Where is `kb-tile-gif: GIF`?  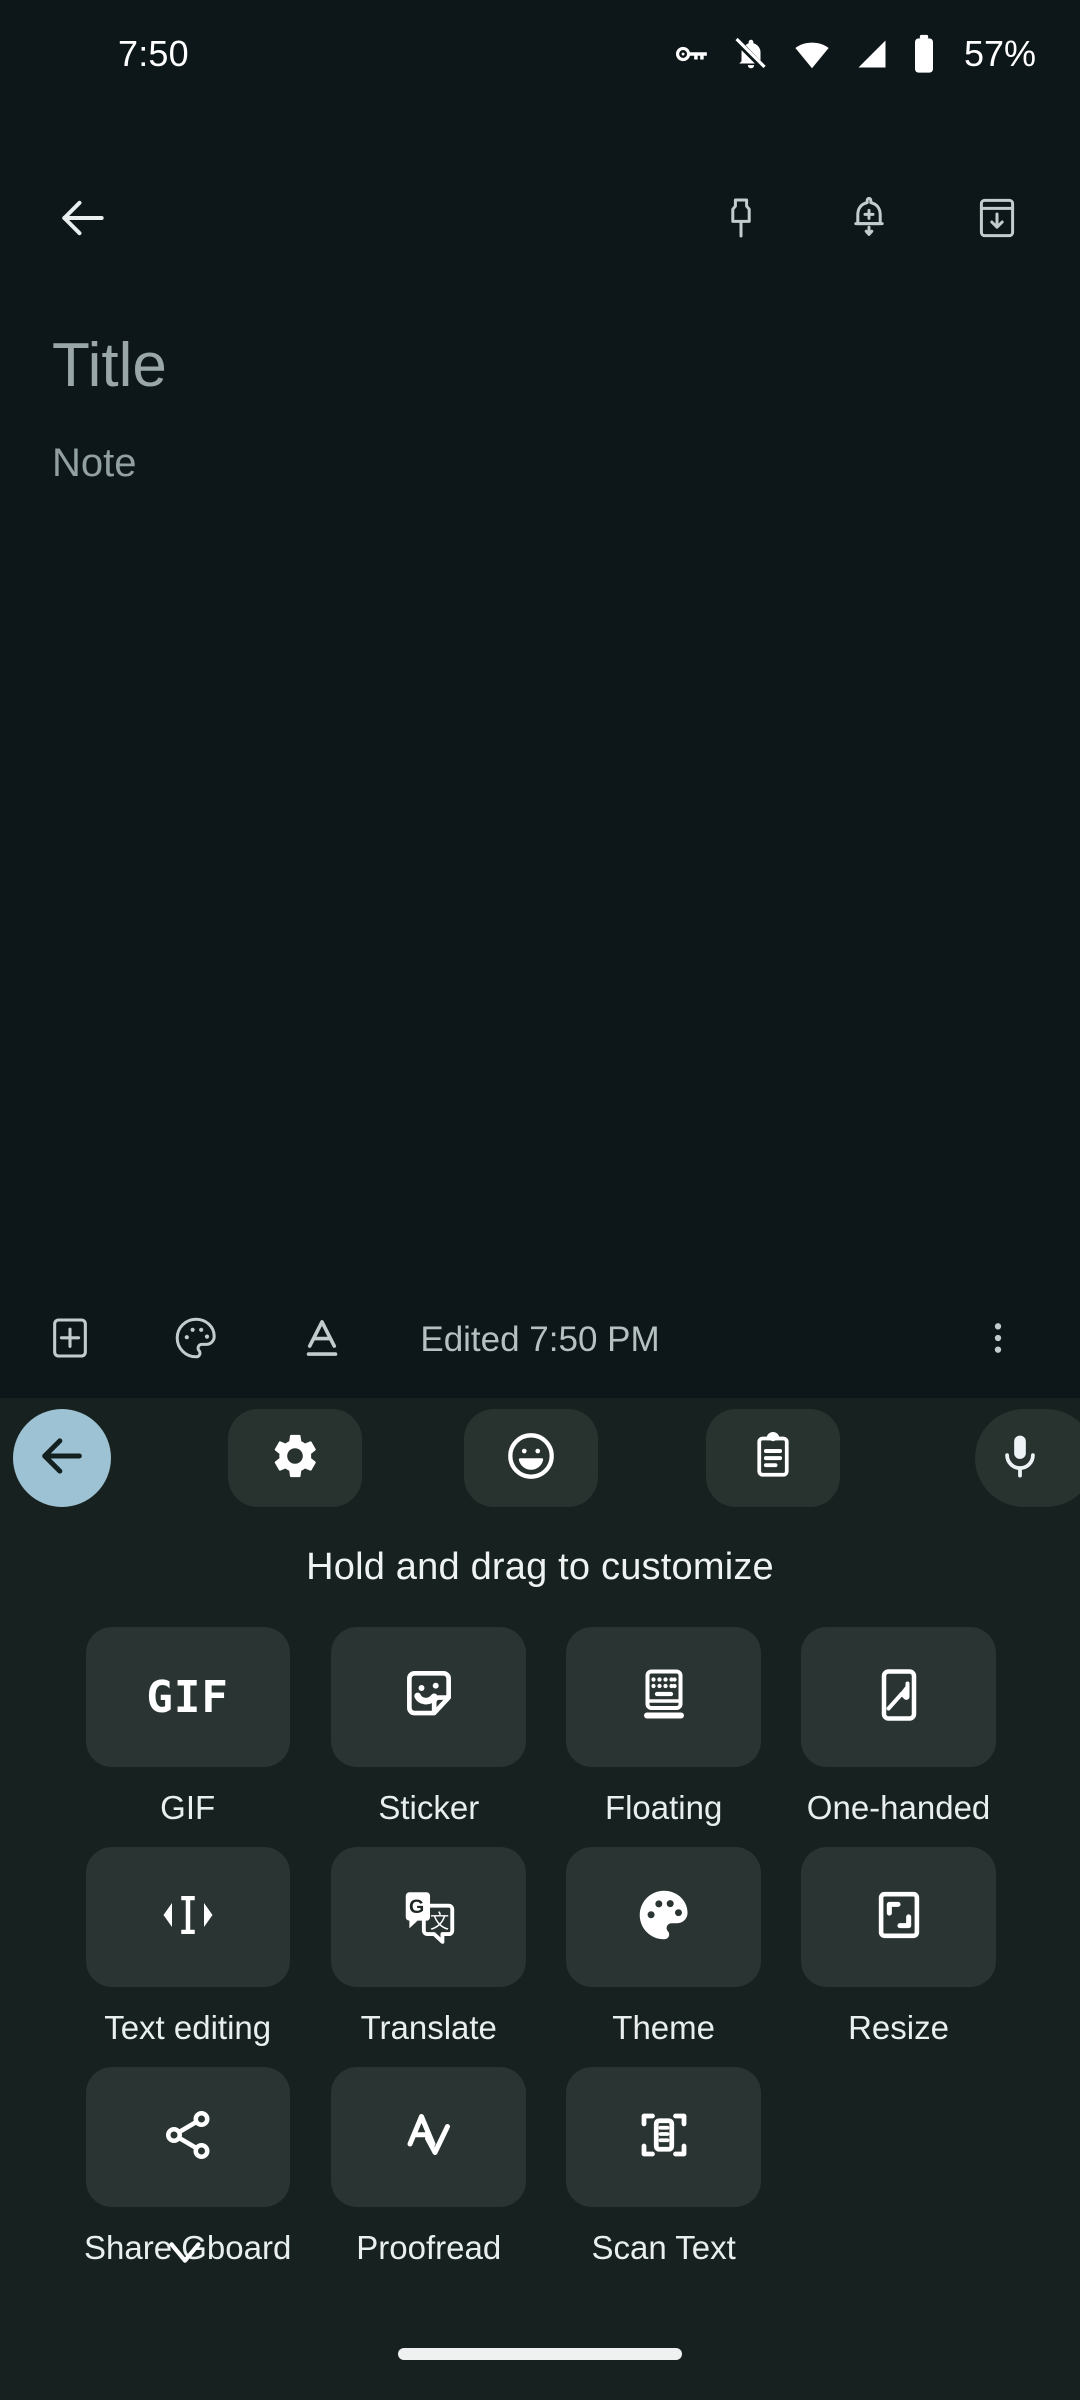
kb-tile-gif: GIF is located at coordinates (187, 1697).